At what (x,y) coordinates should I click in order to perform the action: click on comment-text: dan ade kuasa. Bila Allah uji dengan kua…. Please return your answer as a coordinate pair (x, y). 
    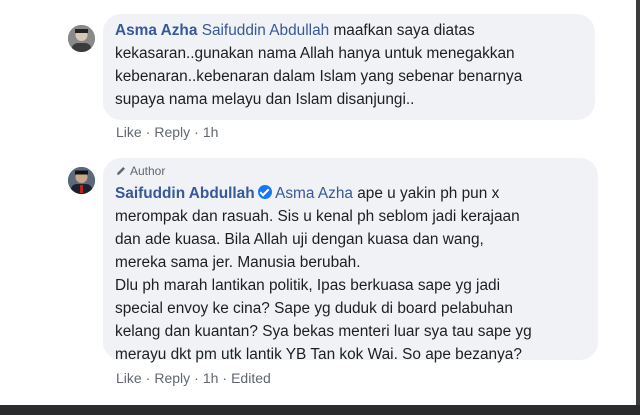
    Looking at the image, I should click on (299, 239).